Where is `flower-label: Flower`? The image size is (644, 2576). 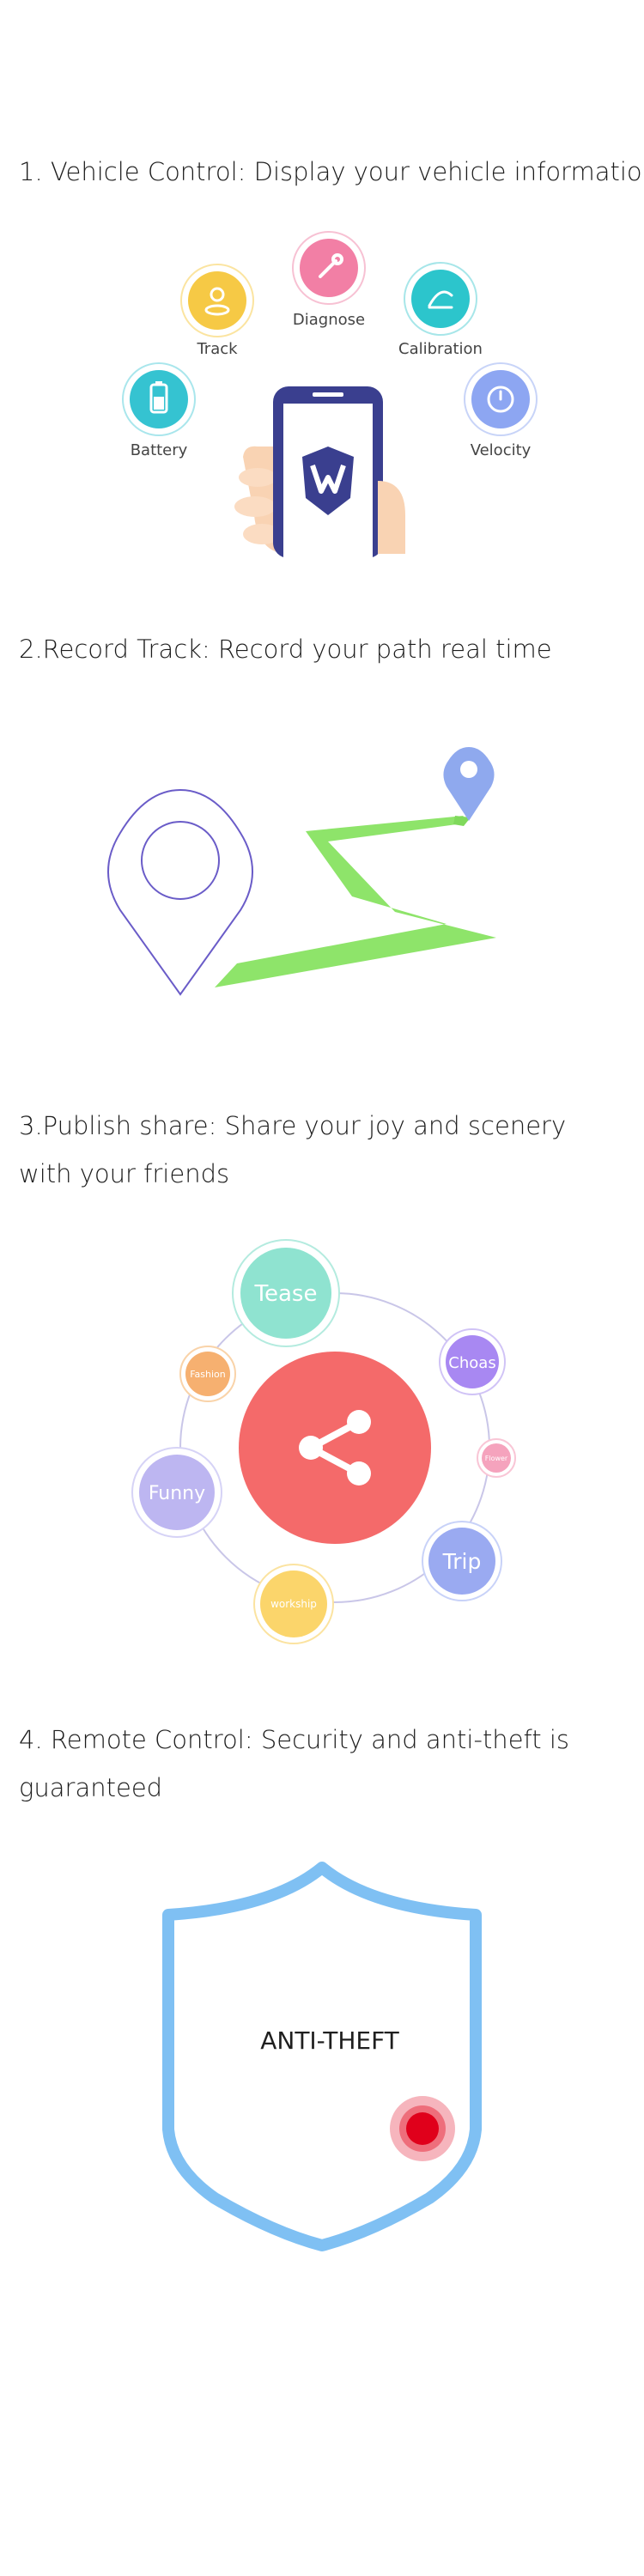 flower-label: Flower is located at coordinates (497, 1459).